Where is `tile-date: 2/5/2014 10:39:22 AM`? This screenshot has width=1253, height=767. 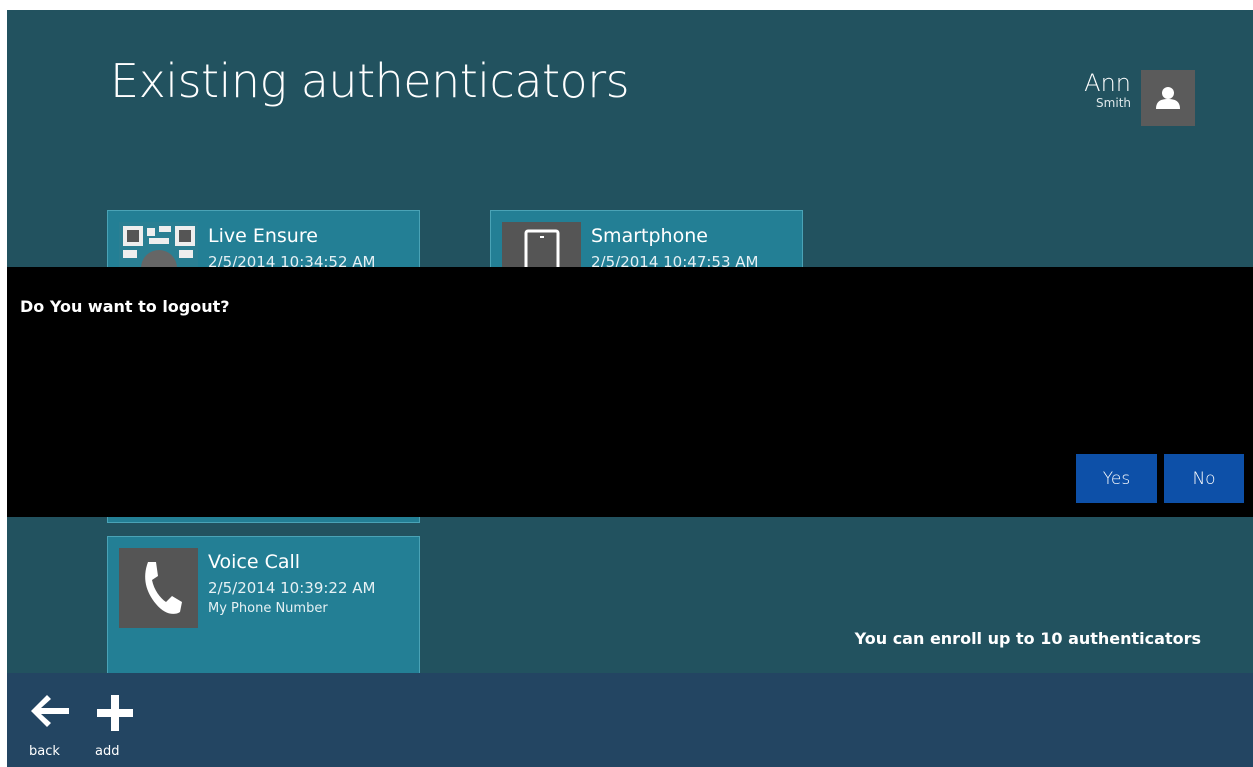
tile-date: 2/5/2014 10:39:22 AM is located at coordinates (292, 588).